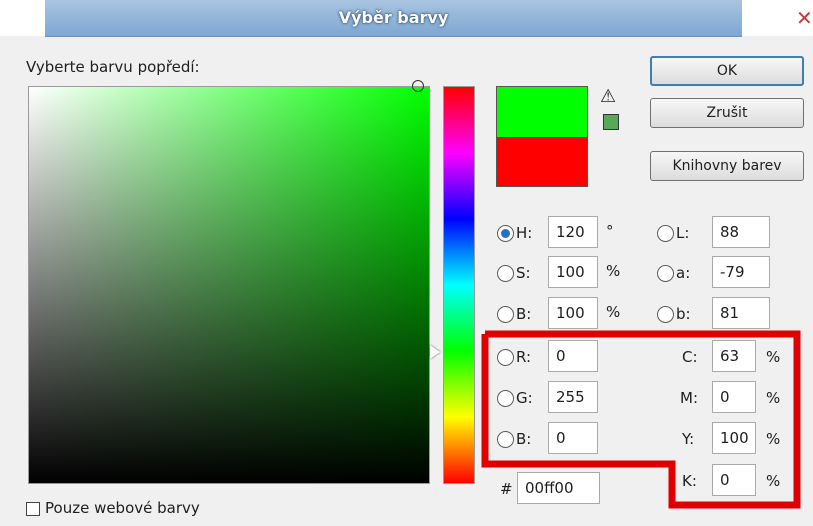  I want to click on web-colors-only-label: Pouze webové barvy, so click(122, 508).